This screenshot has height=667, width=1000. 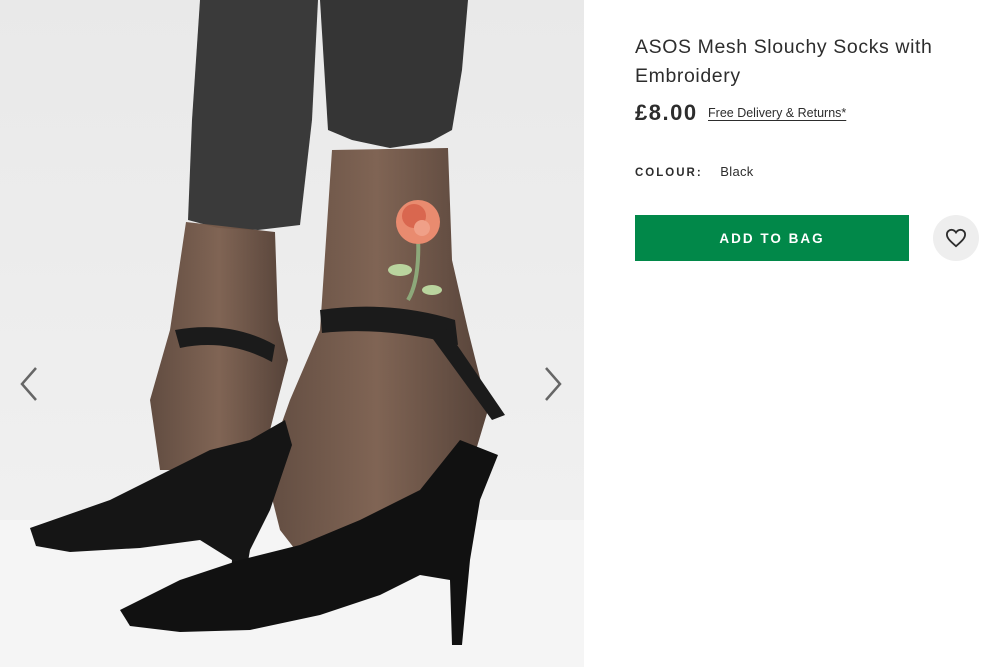 I want to click on price-row: £8.00 Free Delivery & Returns*, so click(x=740, y=113).